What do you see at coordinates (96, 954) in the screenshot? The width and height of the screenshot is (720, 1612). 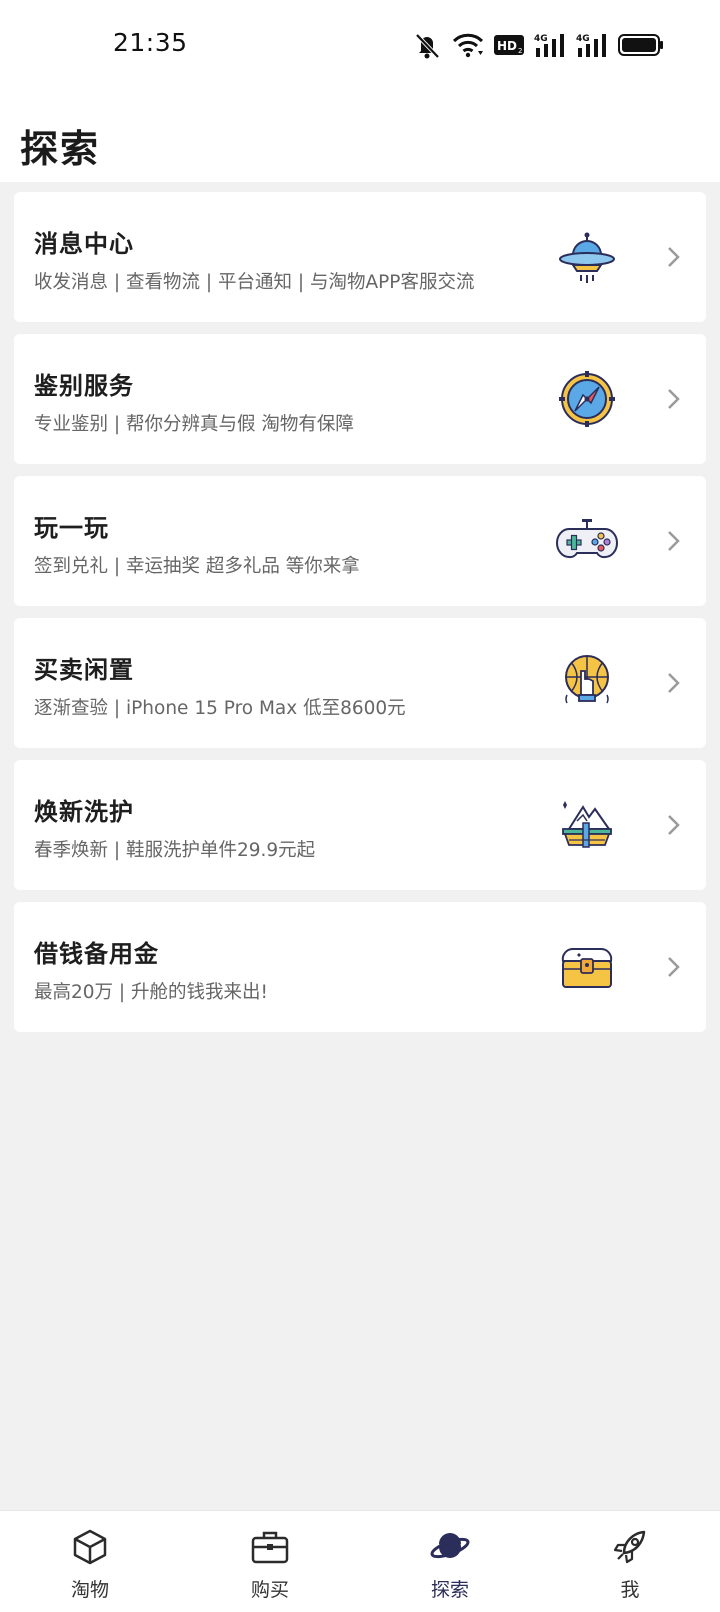 I see `card-title: 借钱备用金` at bounding box center [96, 954].